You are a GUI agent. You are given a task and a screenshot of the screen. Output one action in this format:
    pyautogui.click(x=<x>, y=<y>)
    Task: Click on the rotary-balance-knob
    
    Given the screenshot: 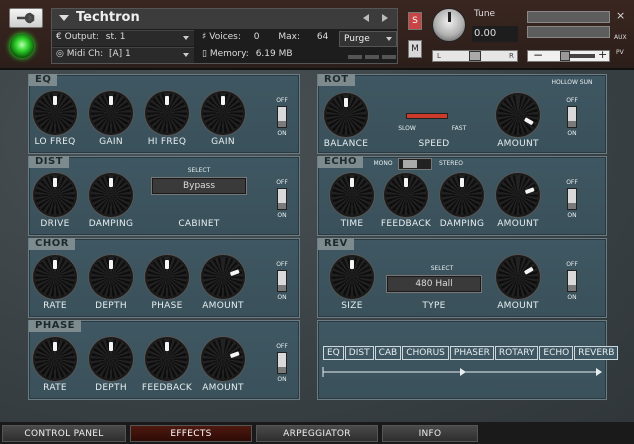 What is the action you would take?
    pyautogui.click(x=346, y=115)
    